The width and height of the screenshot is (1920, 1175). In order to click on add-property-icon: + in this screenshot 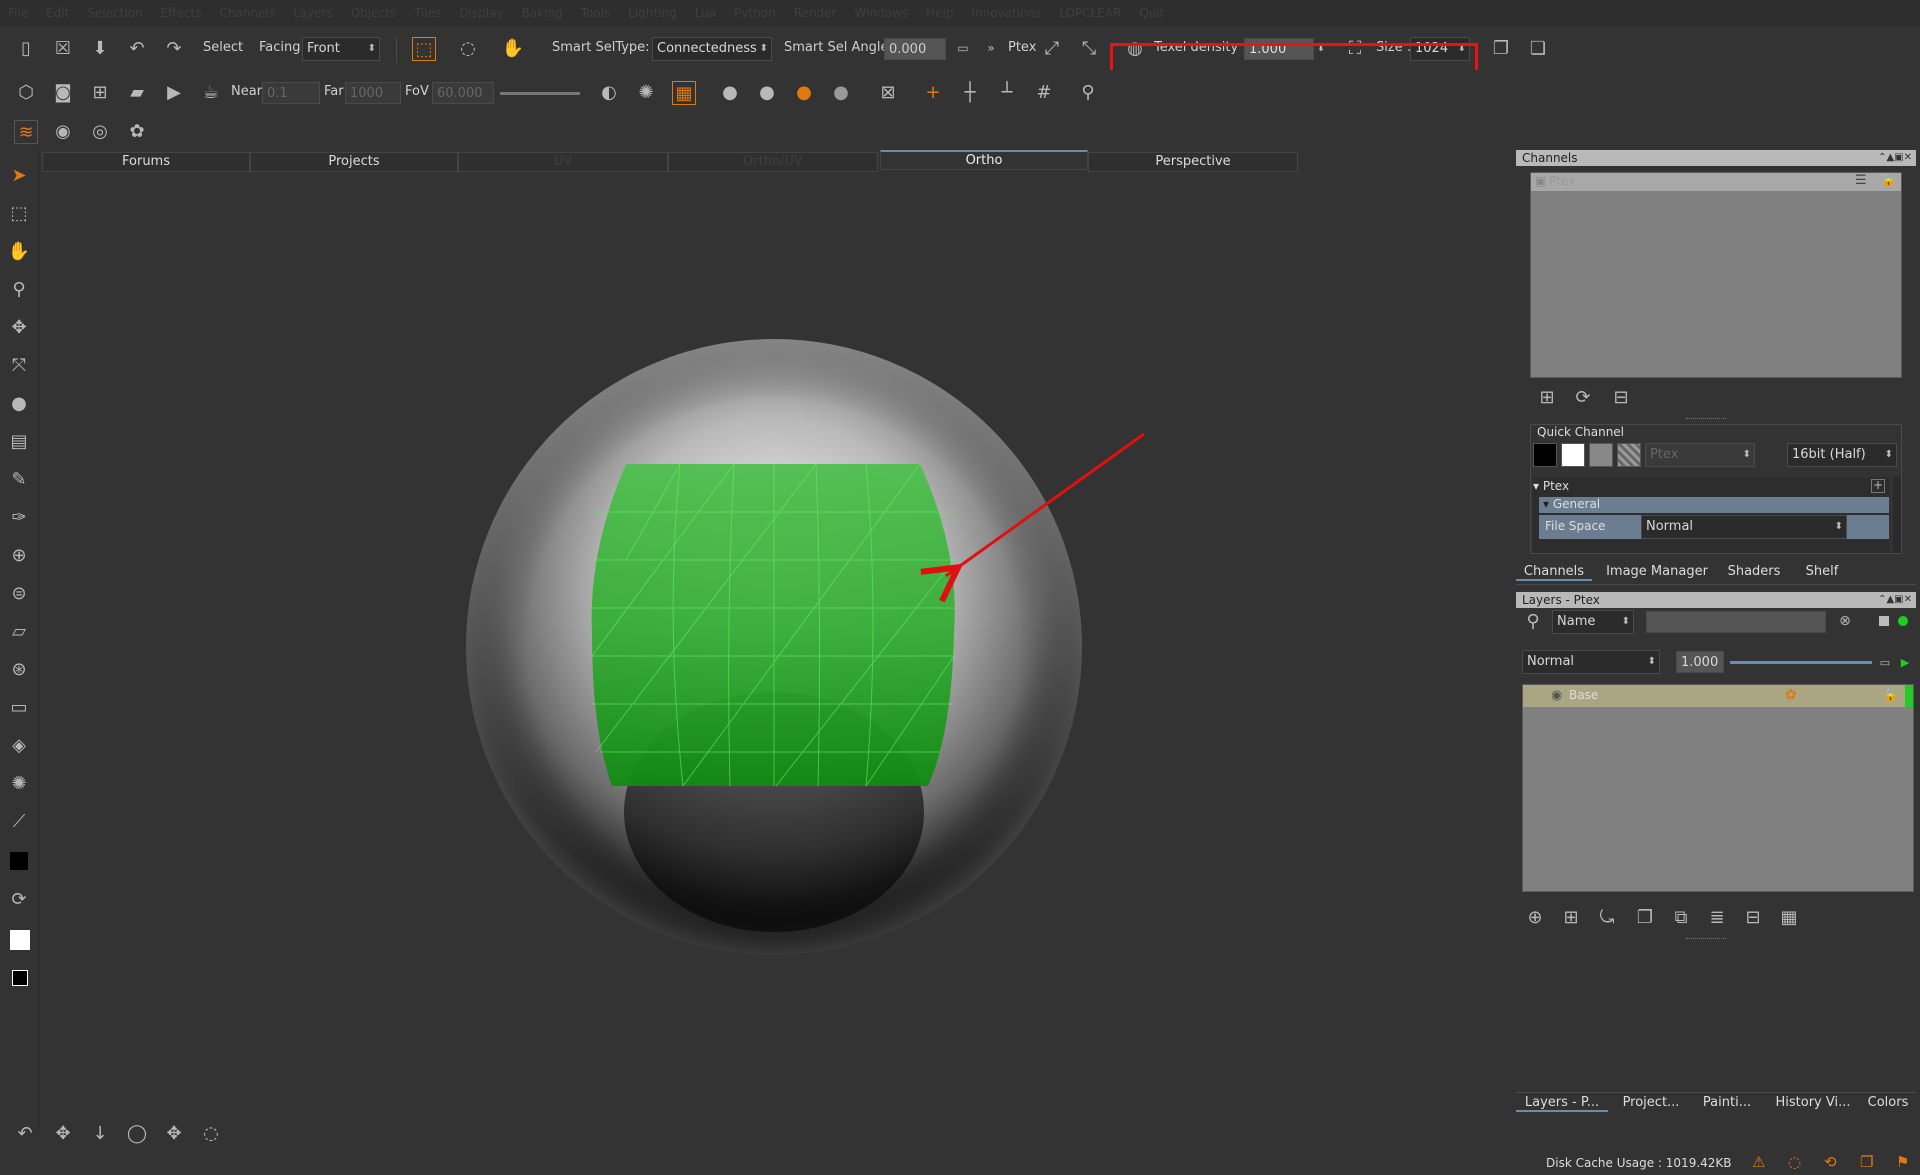, I will do `click(1878, 486)`.